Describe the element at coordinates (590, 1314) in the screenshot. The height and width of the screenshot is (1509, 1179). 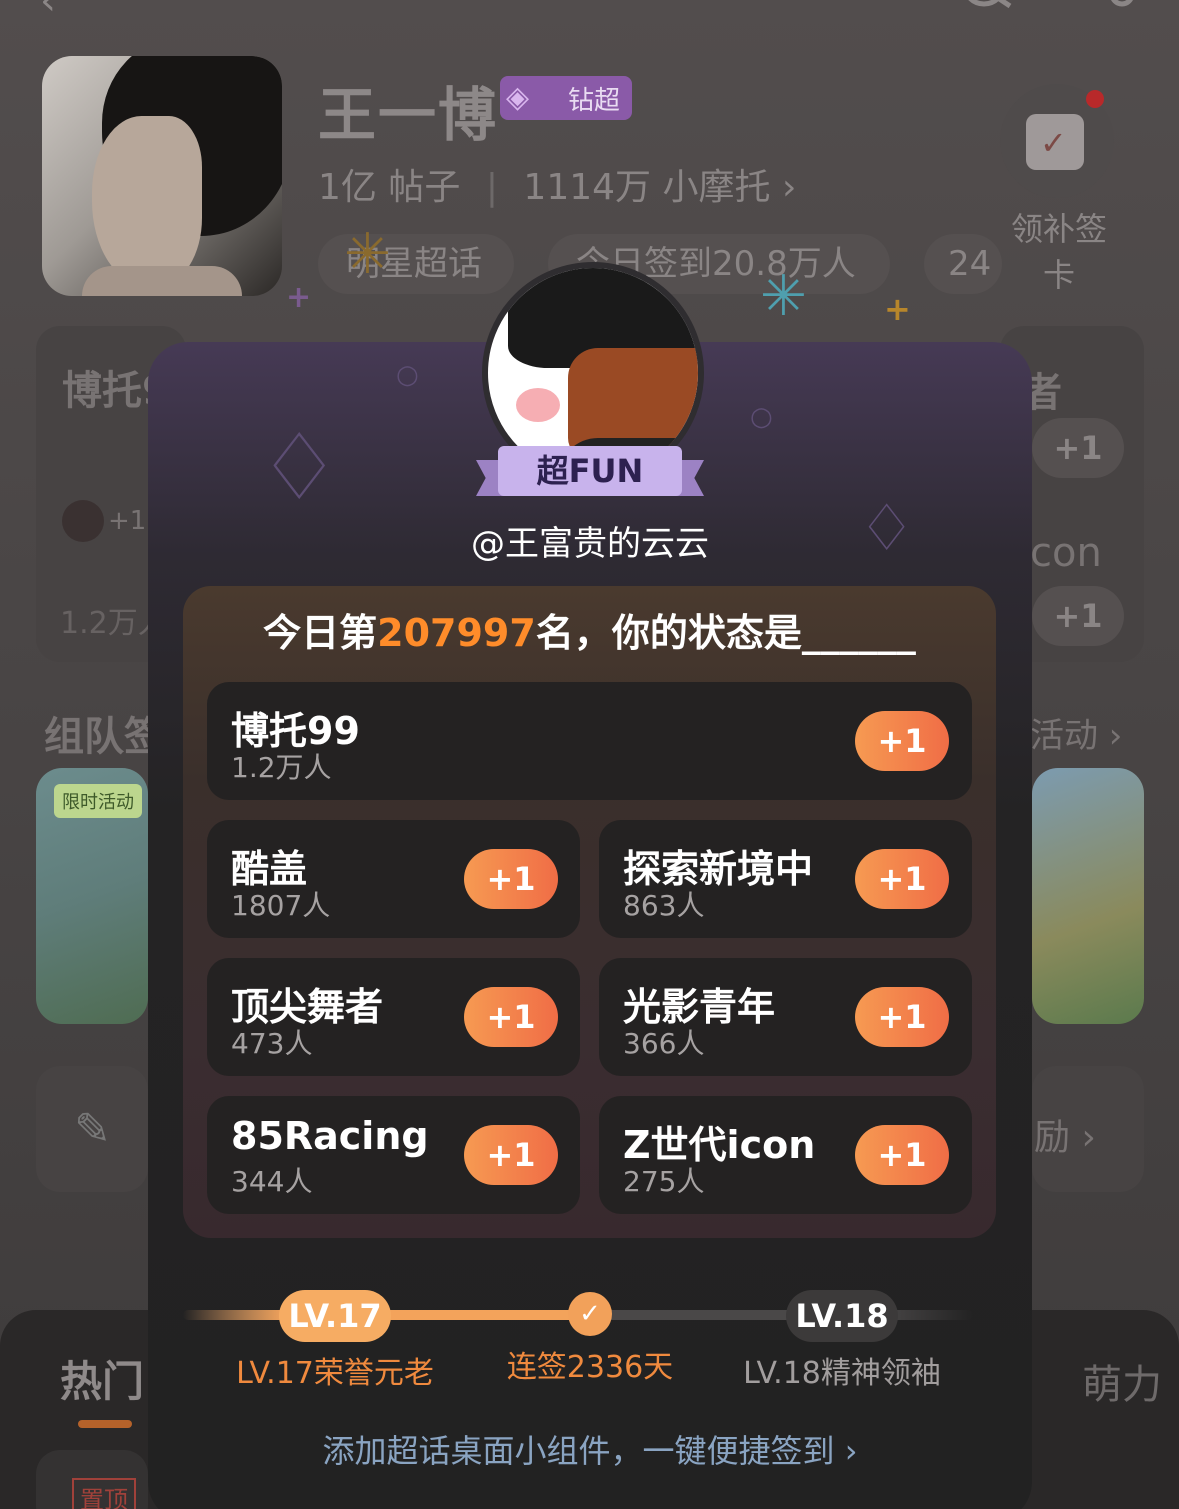
I see `check-icon: ✓` at that location.